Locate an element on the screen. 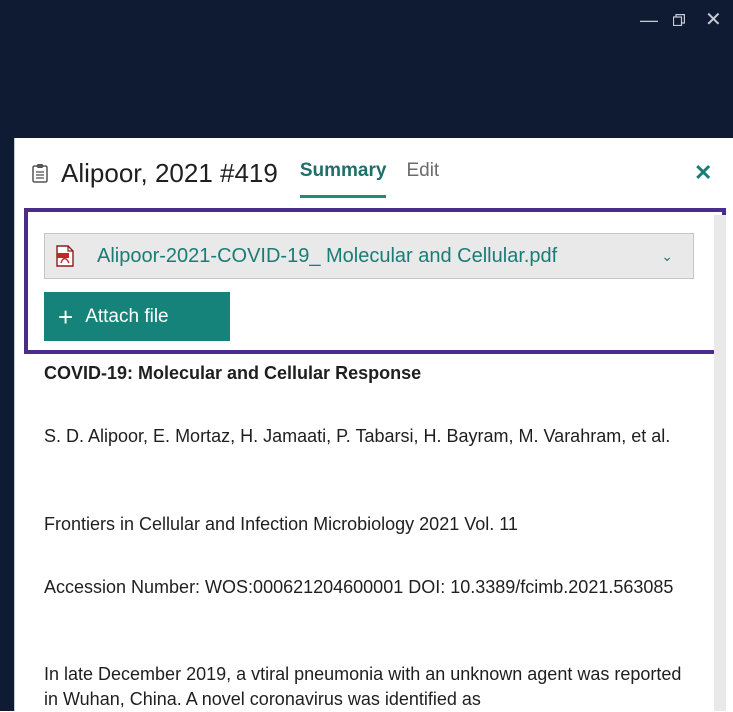 Image resolution: width=733 pixels, height=712 pixels. window-close-icon: ✕ is located at coordinates (713, 20).